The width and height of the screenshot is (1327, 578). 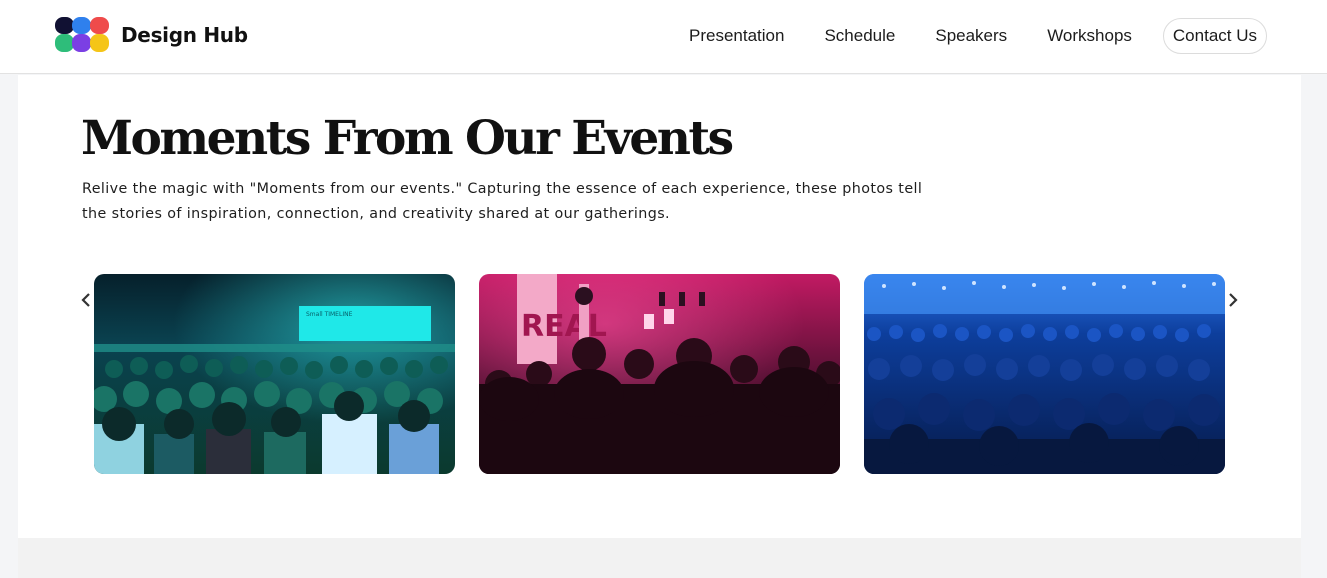 I want to click on footer-band, so click(x=659, y=558).